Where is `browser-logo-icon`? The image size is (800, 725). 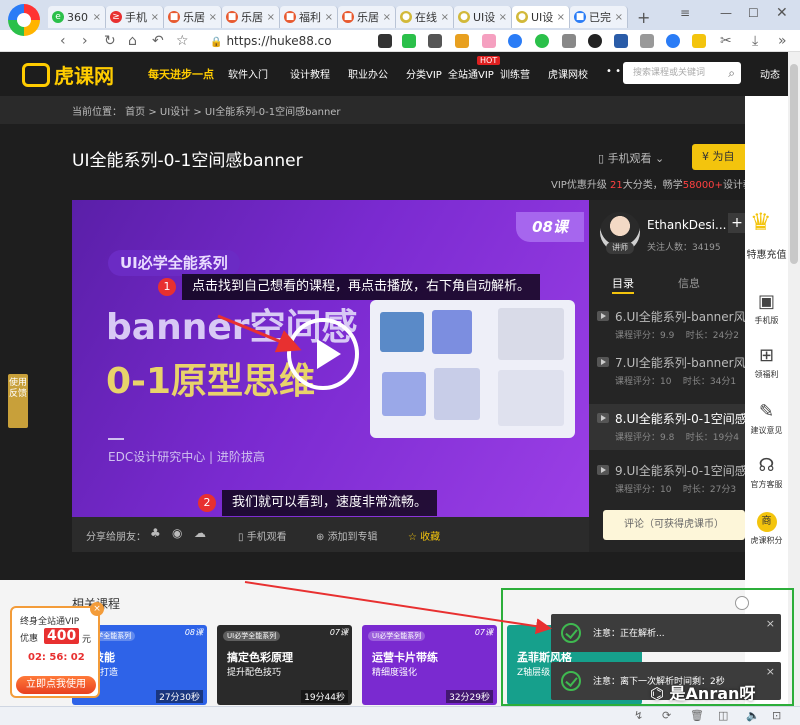
browser-logo-icon is located at coordinates (24, 20).